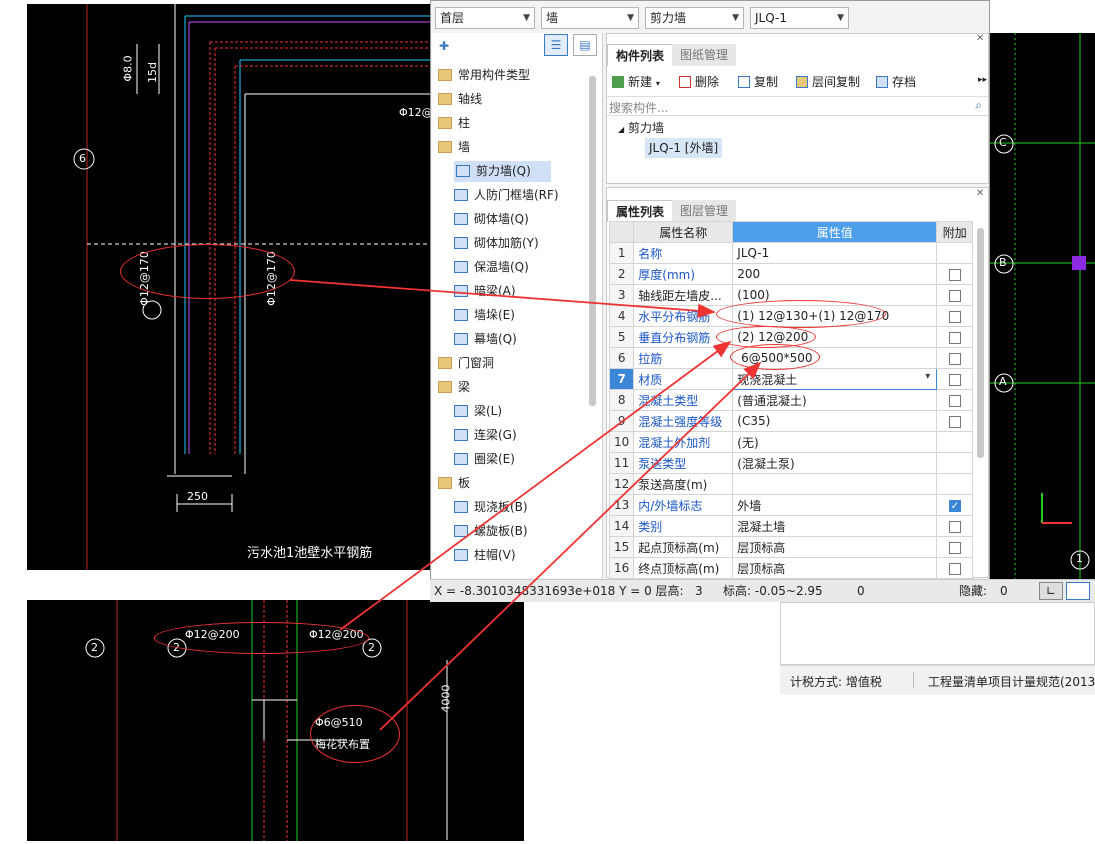 This screenshot has height=844, width=1095. What do you see at coordinates (636, 82) in the screenshot?
I see `new-button: 新建 ▾` at bounding box center [636, 82].